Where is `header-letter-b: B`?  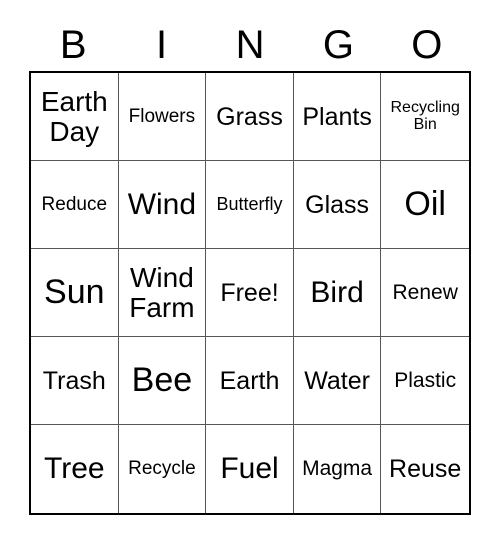 header-letter-b: B is located at coordinates (73, 44).